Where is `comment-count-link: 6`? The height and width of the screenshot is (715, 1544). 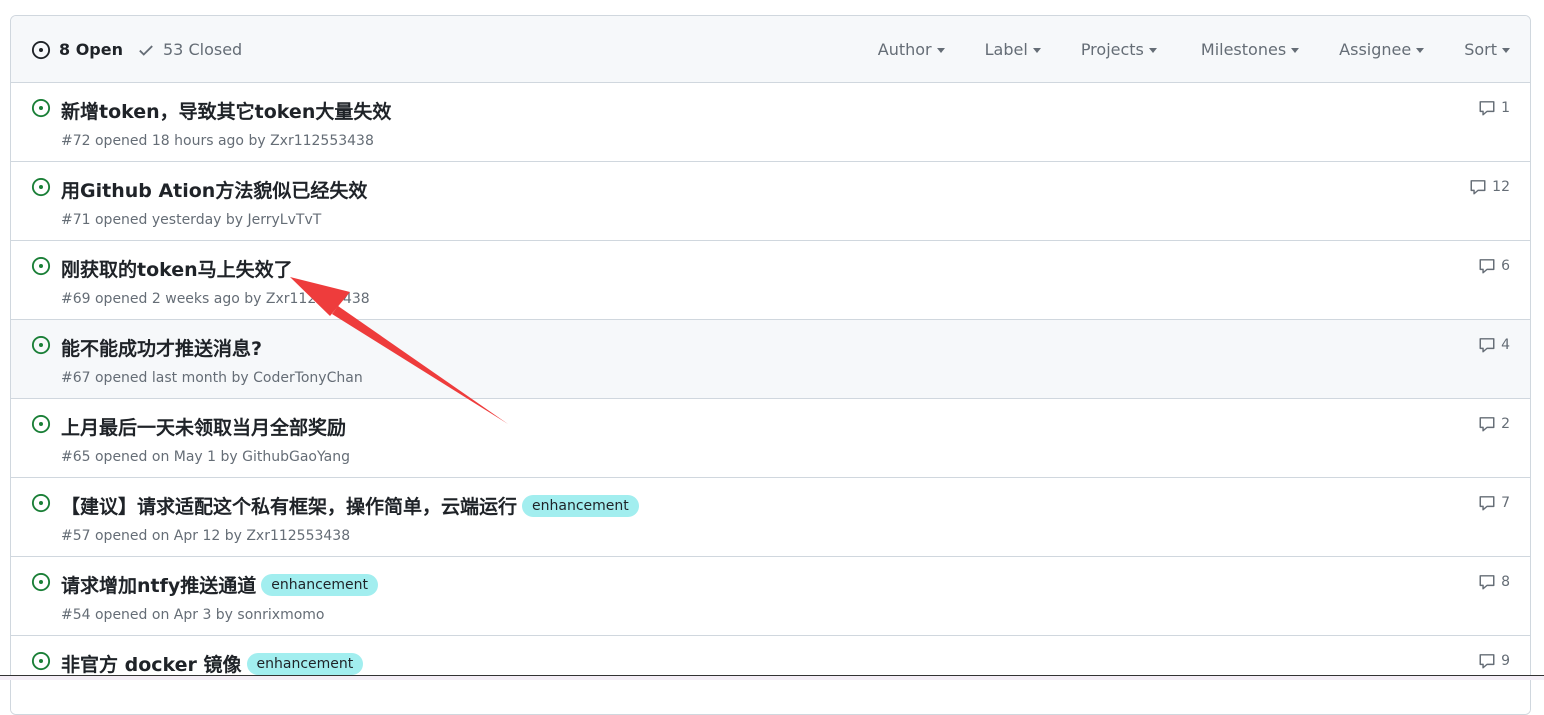
comment-count-link: 6 is located at coordinates (1494, 266).